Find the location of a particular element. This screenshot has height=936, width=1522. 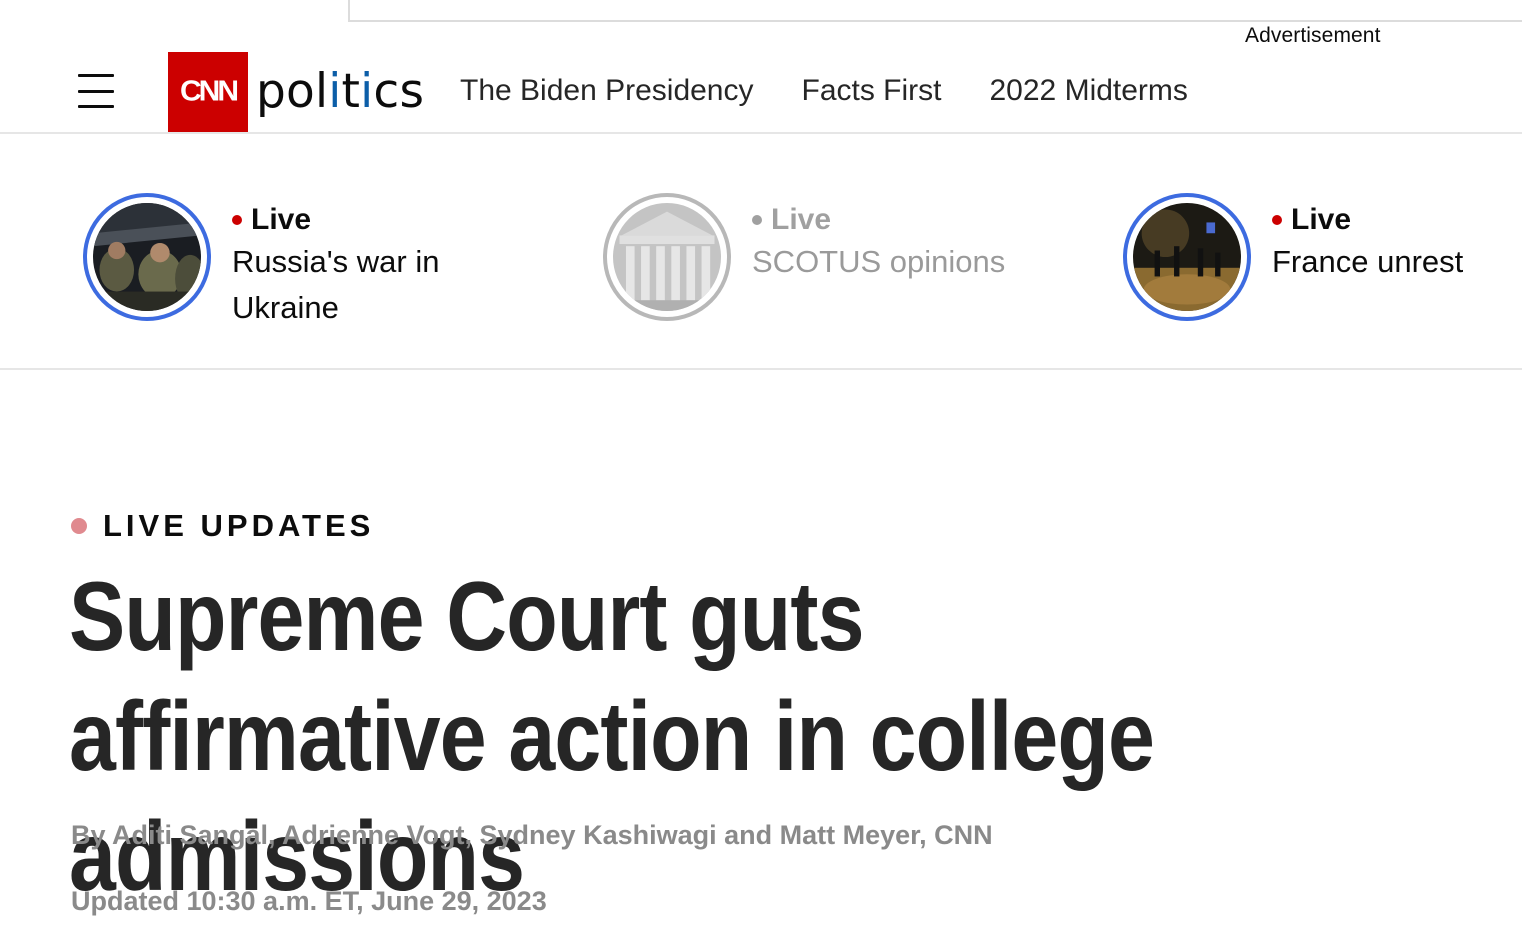

section-name-politics: politics is located at coordinates (340, 92).